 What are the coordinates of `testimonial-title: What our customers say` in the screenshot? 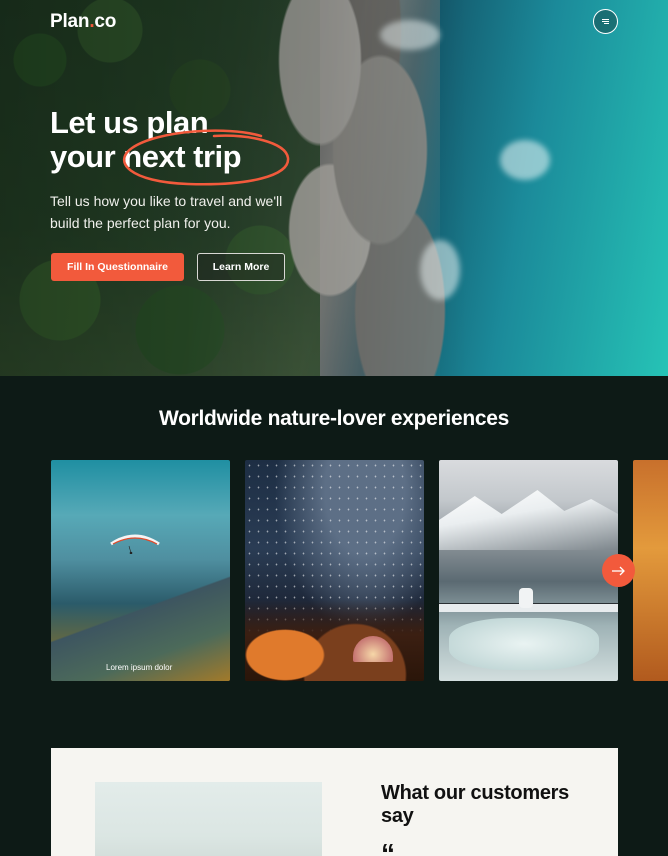 It's located at (475, 804).